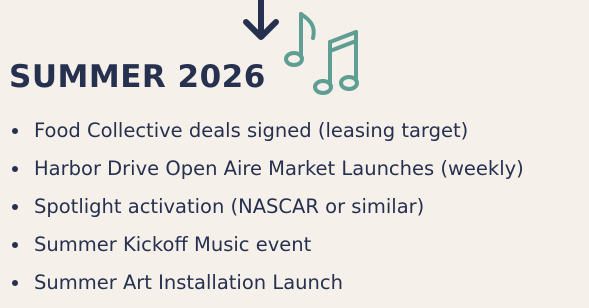 The image size is (589, 308). What do you see at coordinates (137, 77) in the screenshot?
I see `section-heading: SUMMER 2026` at bounding box center [137, 77].